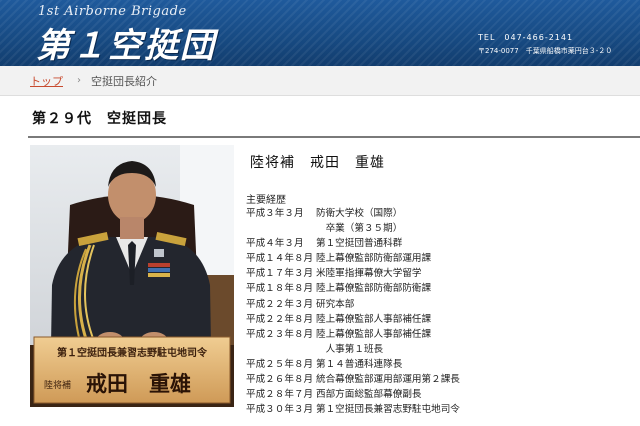 The width and height of the screenshot is (640, 426). Describe the element at coordinates (350, 349) in the screenshot. I see `career-description: 人事第１班長` at that location.